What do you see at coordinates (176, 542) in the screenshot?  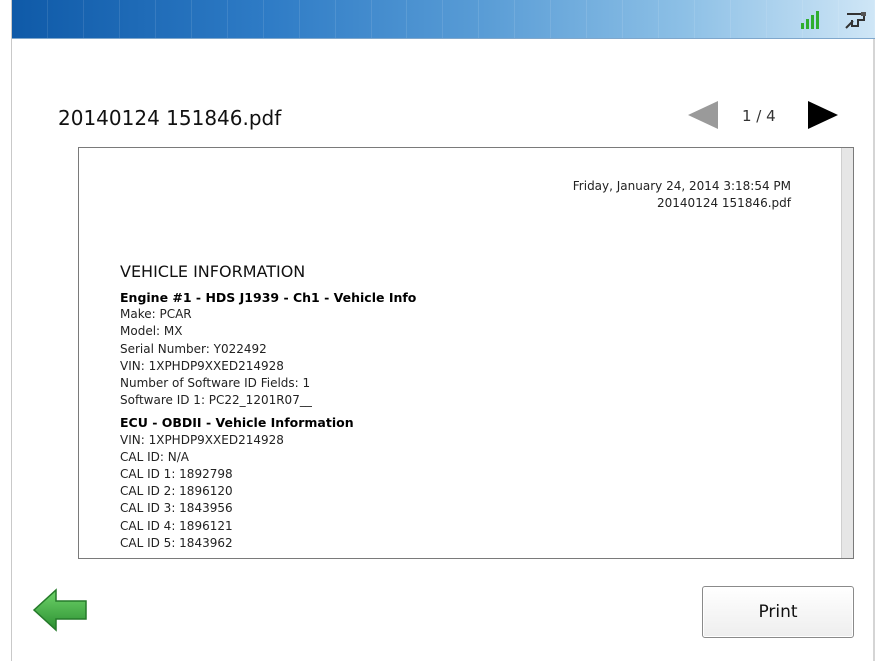 I see `section-line: CAL ID 5: 1843962` at bounding box center [176, 542].